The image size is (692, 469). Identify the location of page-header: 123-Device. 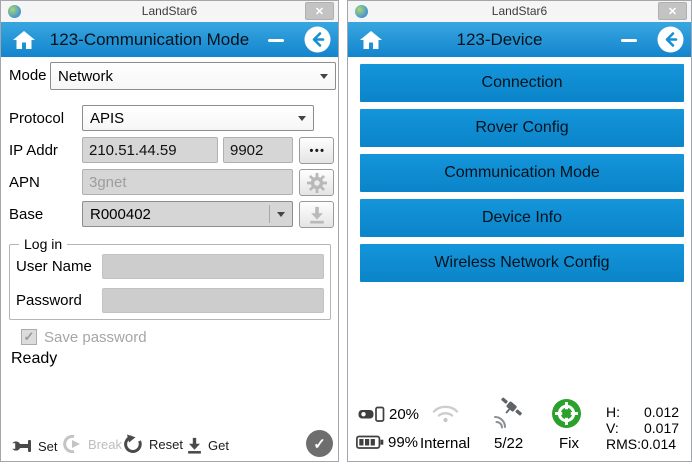
(519, 39).